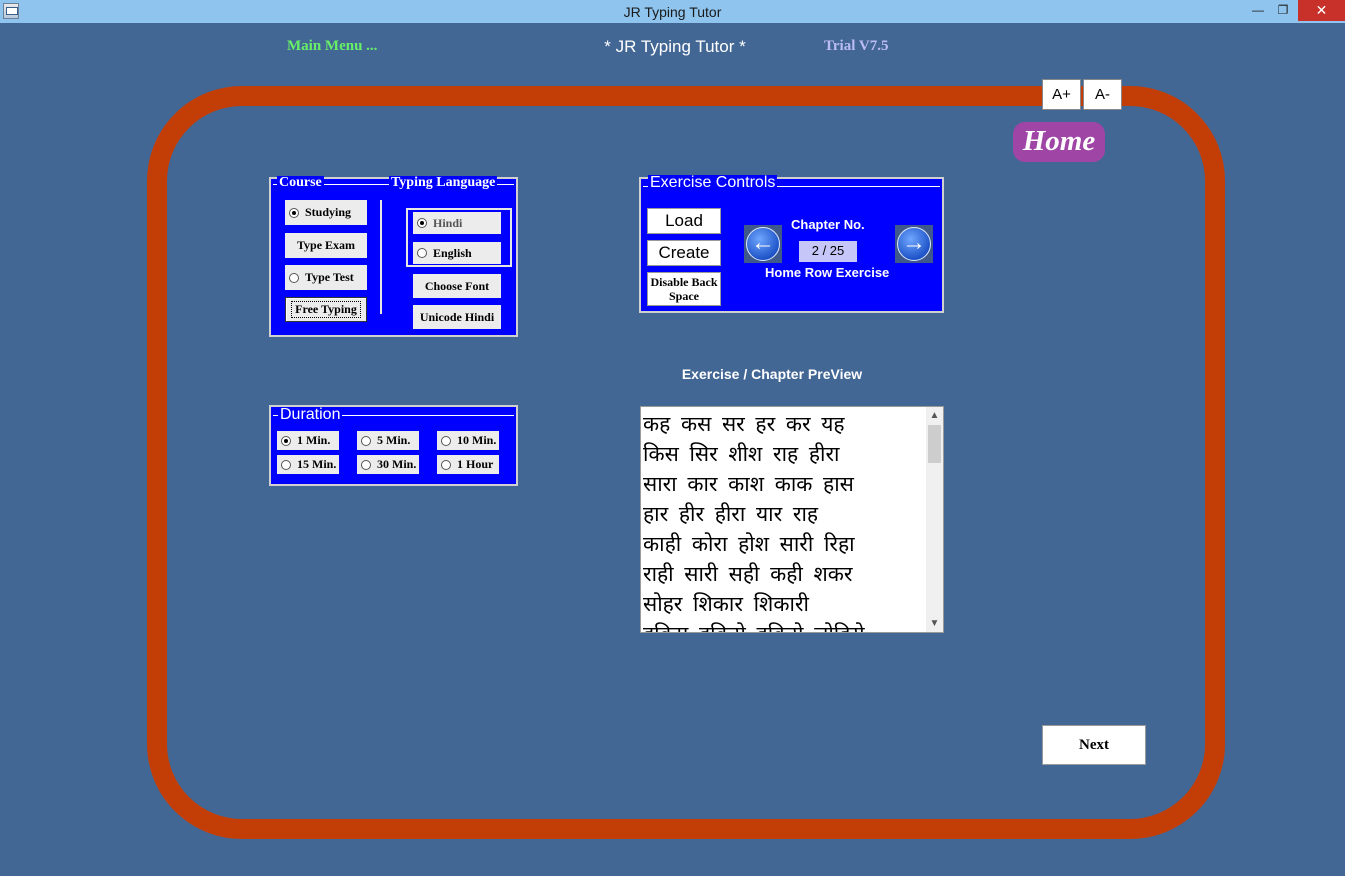 This screenshot has height=876, width=1345. Describe the element at coordinates (381, 257) in the screenshot. I see `divider` at that location.